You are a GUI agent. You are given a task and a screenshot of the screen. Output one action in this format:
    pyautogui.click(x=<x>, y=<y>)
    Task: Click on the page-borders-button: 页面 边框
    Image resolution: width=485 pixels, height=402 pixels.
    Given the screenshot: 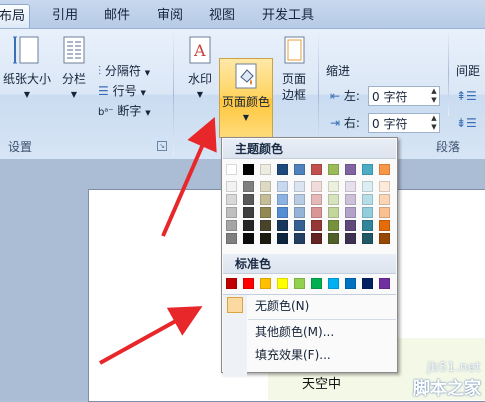 What is the action you would take?
    pyautogui.click(x=294, y=77)
    